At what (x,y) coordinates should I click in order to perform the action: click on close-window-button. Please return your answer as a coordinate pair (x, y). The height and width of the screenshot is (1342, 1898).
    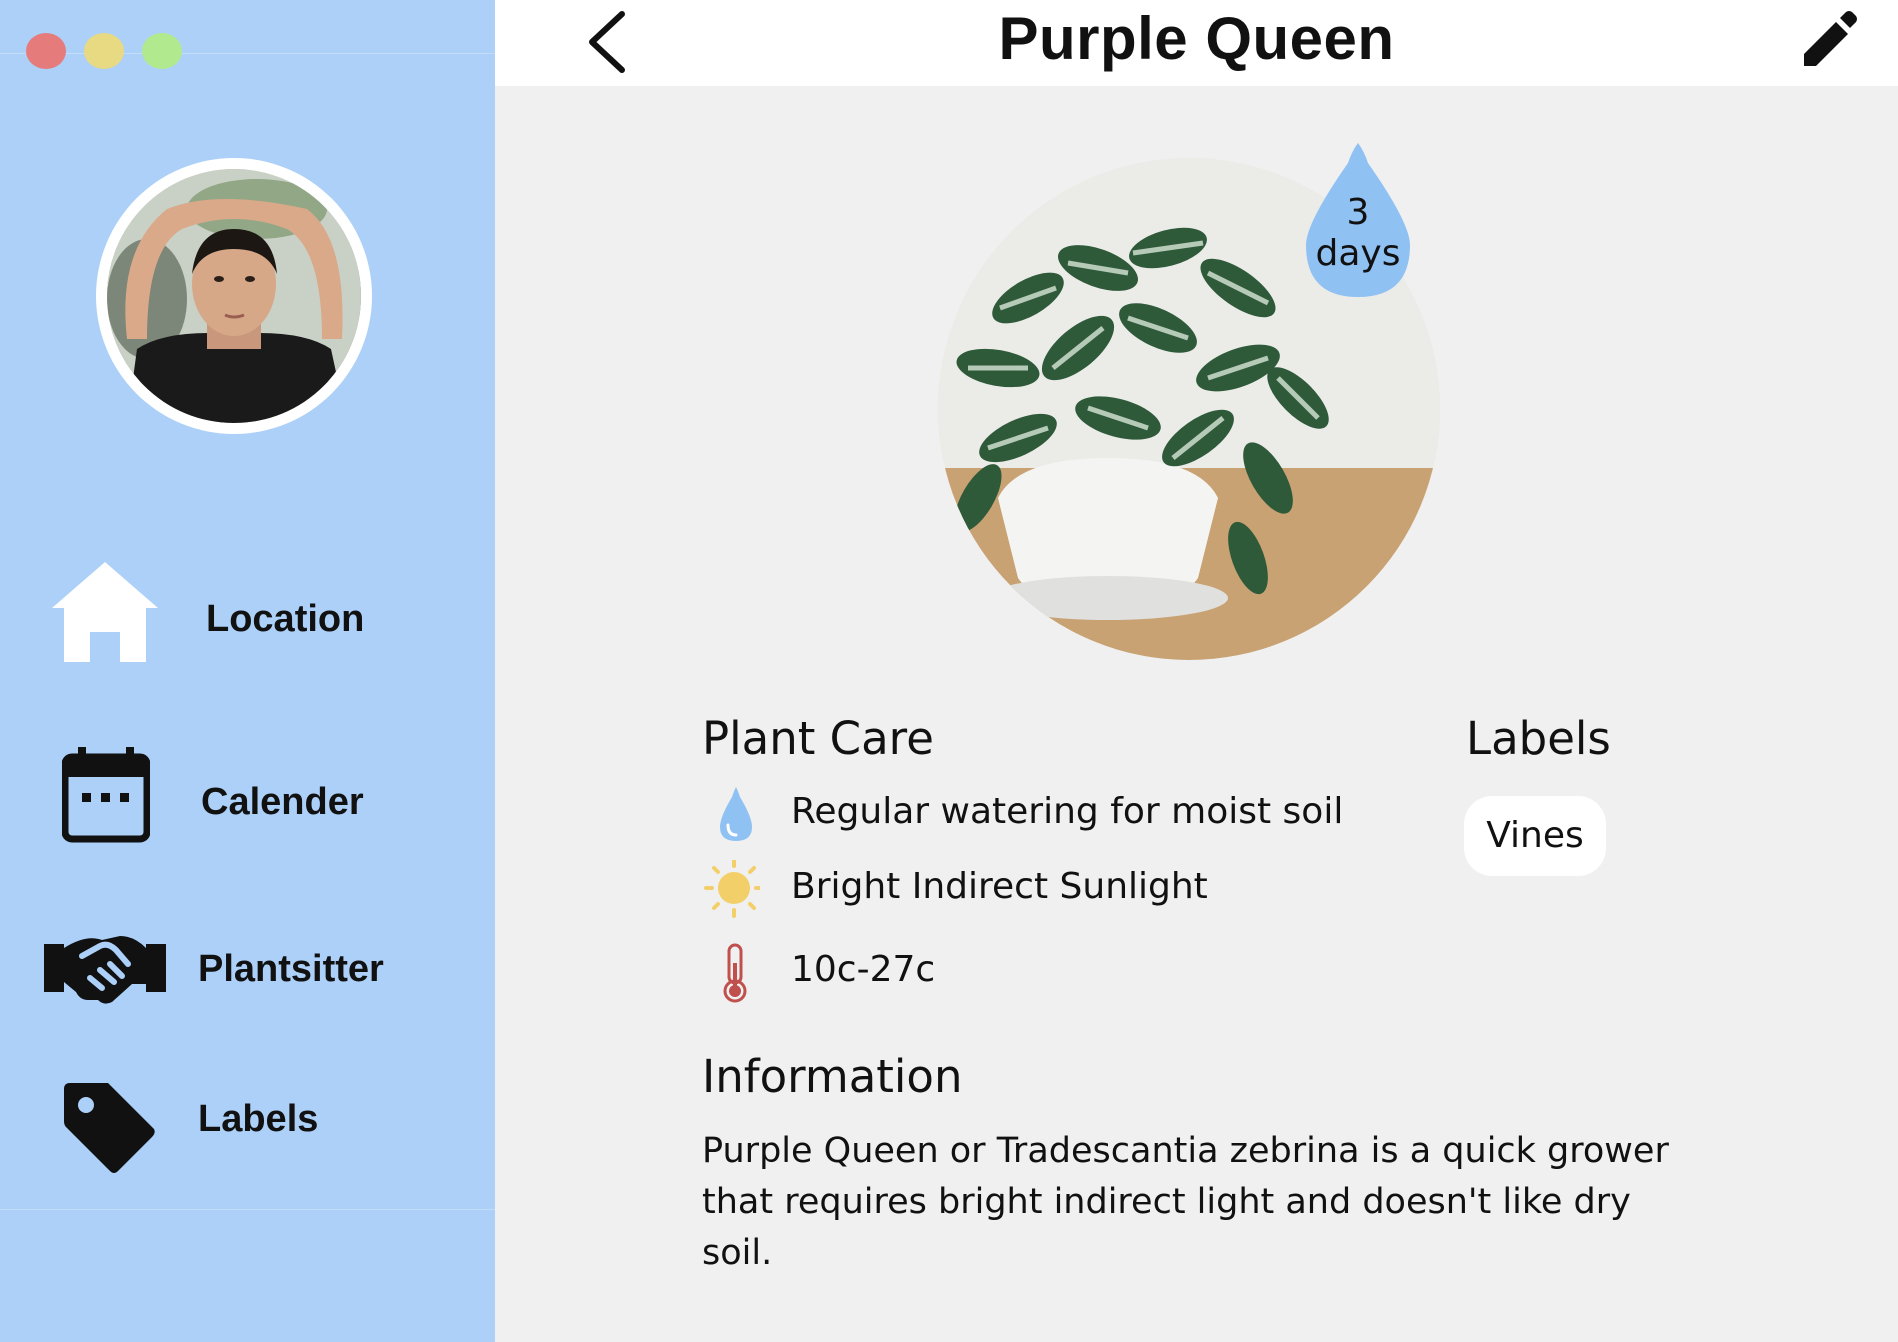
    Looking at the image, I should click on (46, 51).